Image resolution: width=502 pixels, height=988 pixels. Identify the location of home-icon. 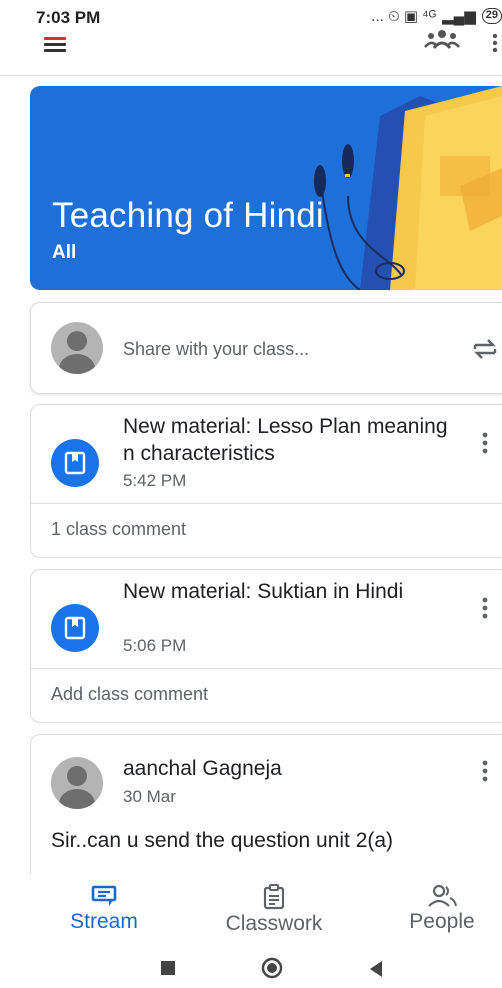
(272, 970).